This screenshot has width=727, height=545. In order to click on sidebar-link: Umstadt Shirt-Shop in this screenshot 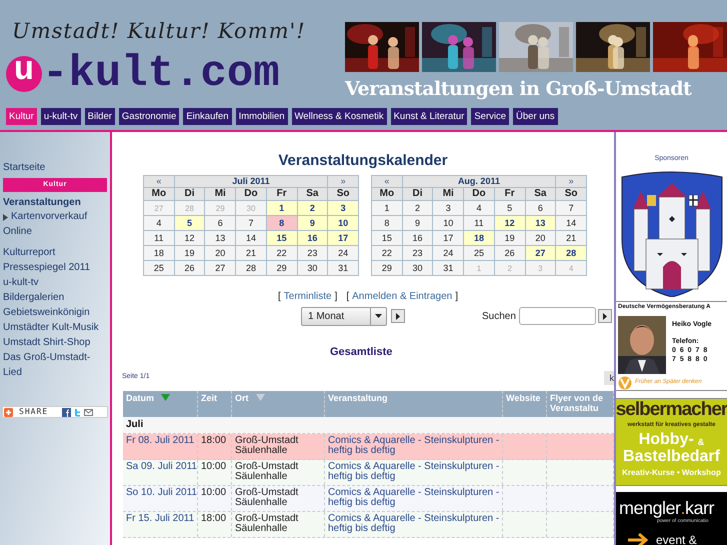, I will do `click(55, 342)`.